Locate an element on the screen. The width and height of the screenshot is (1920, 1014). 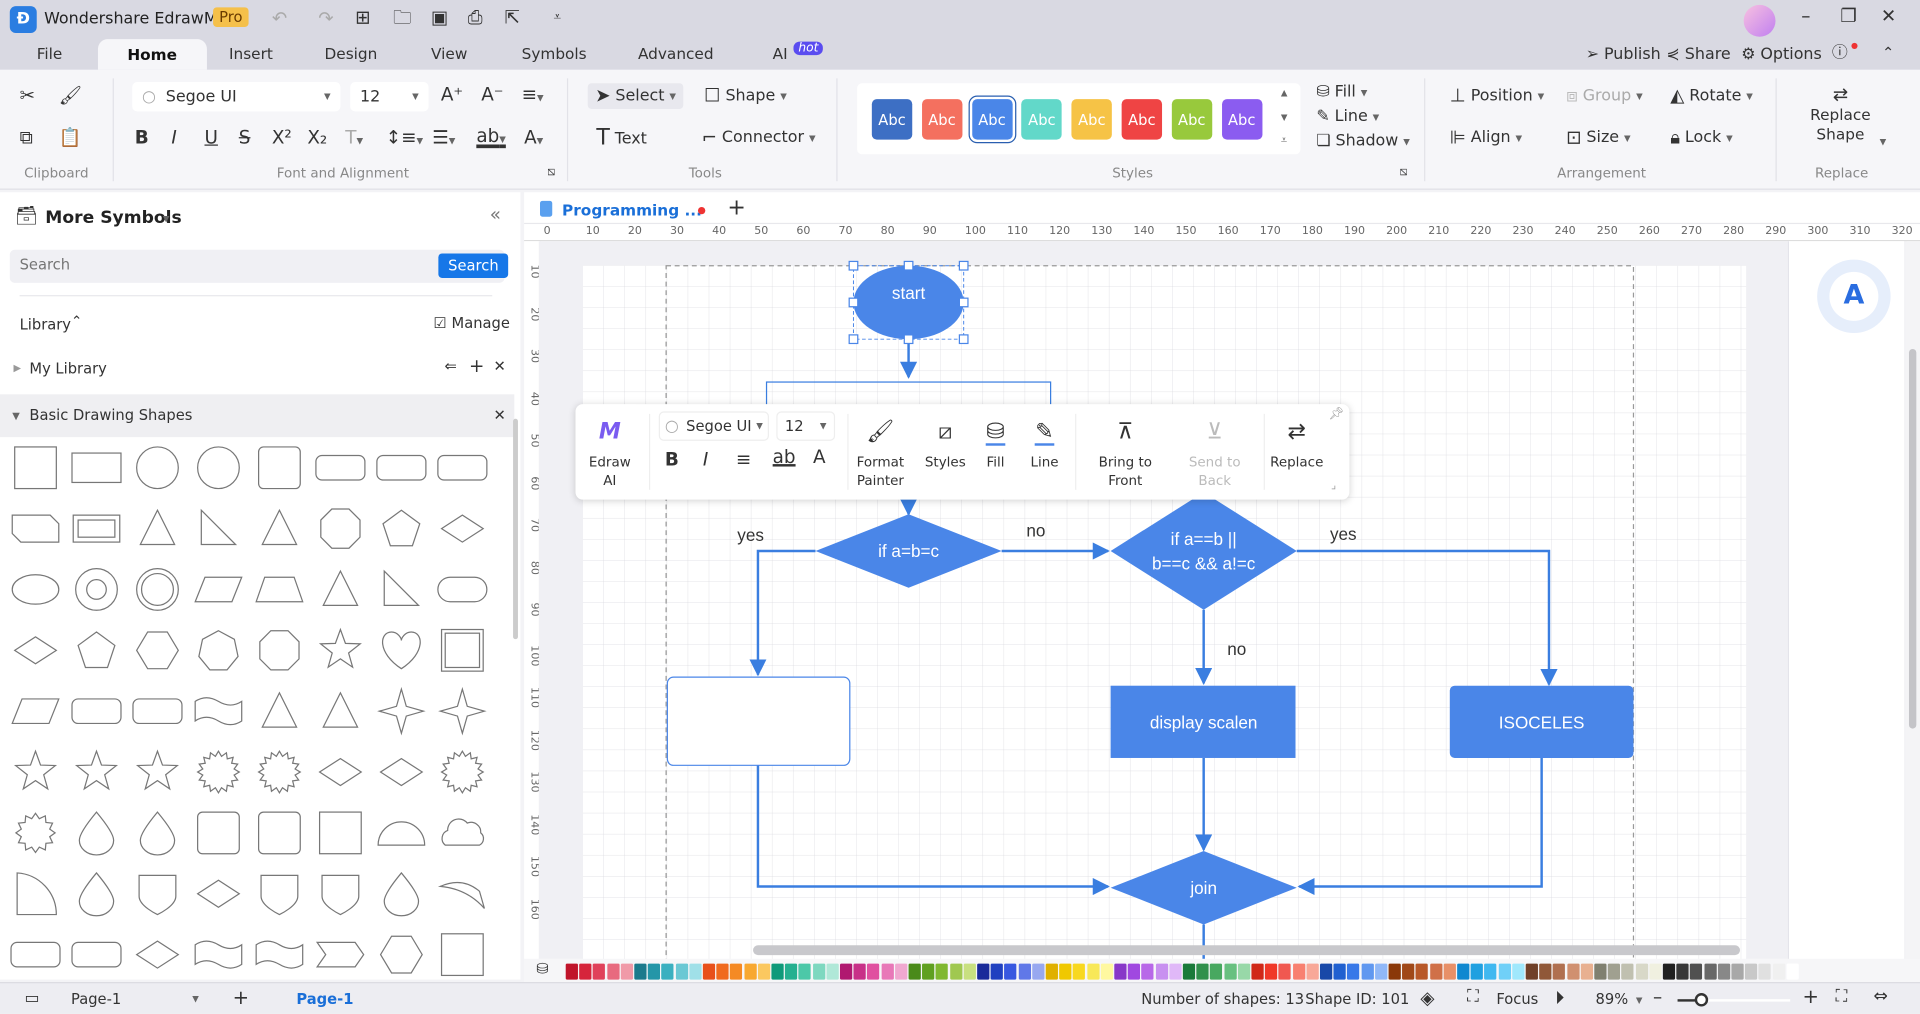
font-size-select: 12 ▼ is located at coordinates (806, 426).